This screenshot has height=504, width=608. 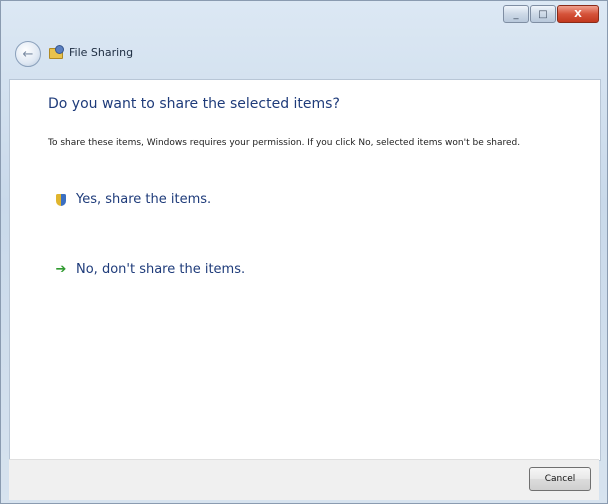 I want to click on caption-buttons: _ □ X, so click(x=551, y=14).